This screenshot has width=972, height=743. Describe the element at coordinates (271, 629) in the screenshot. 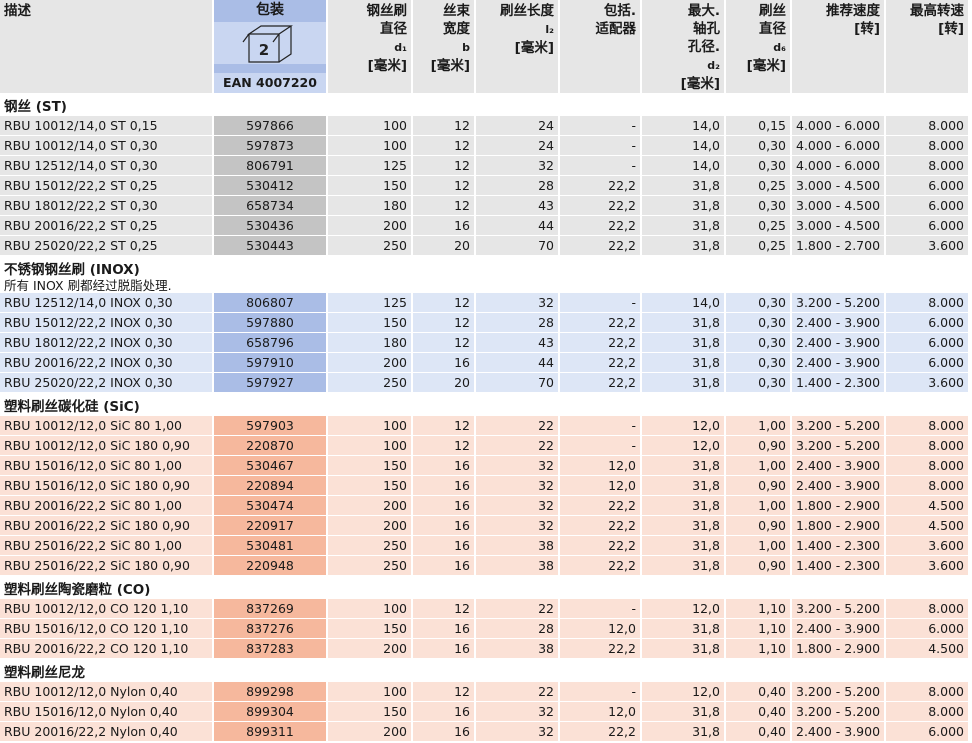

I see `ean-code: 837276` at that location.